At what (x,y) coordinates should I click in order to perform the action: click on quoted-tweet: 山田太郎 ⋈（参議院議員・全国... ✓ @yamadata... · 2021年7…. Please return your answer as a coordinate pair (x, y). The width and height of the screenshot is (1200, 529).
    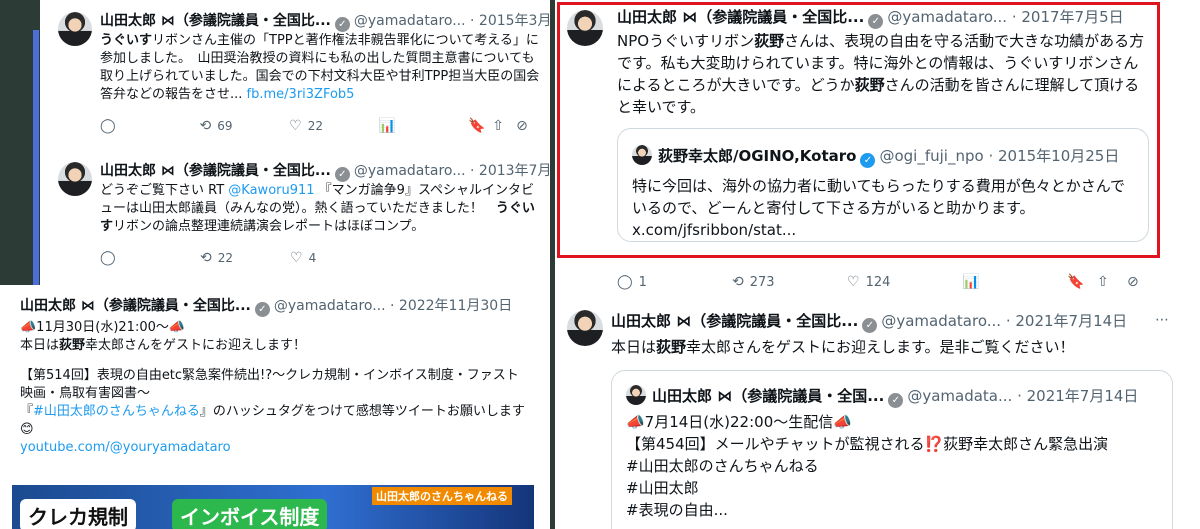
    Looking at the image, I should click on (892, 449).